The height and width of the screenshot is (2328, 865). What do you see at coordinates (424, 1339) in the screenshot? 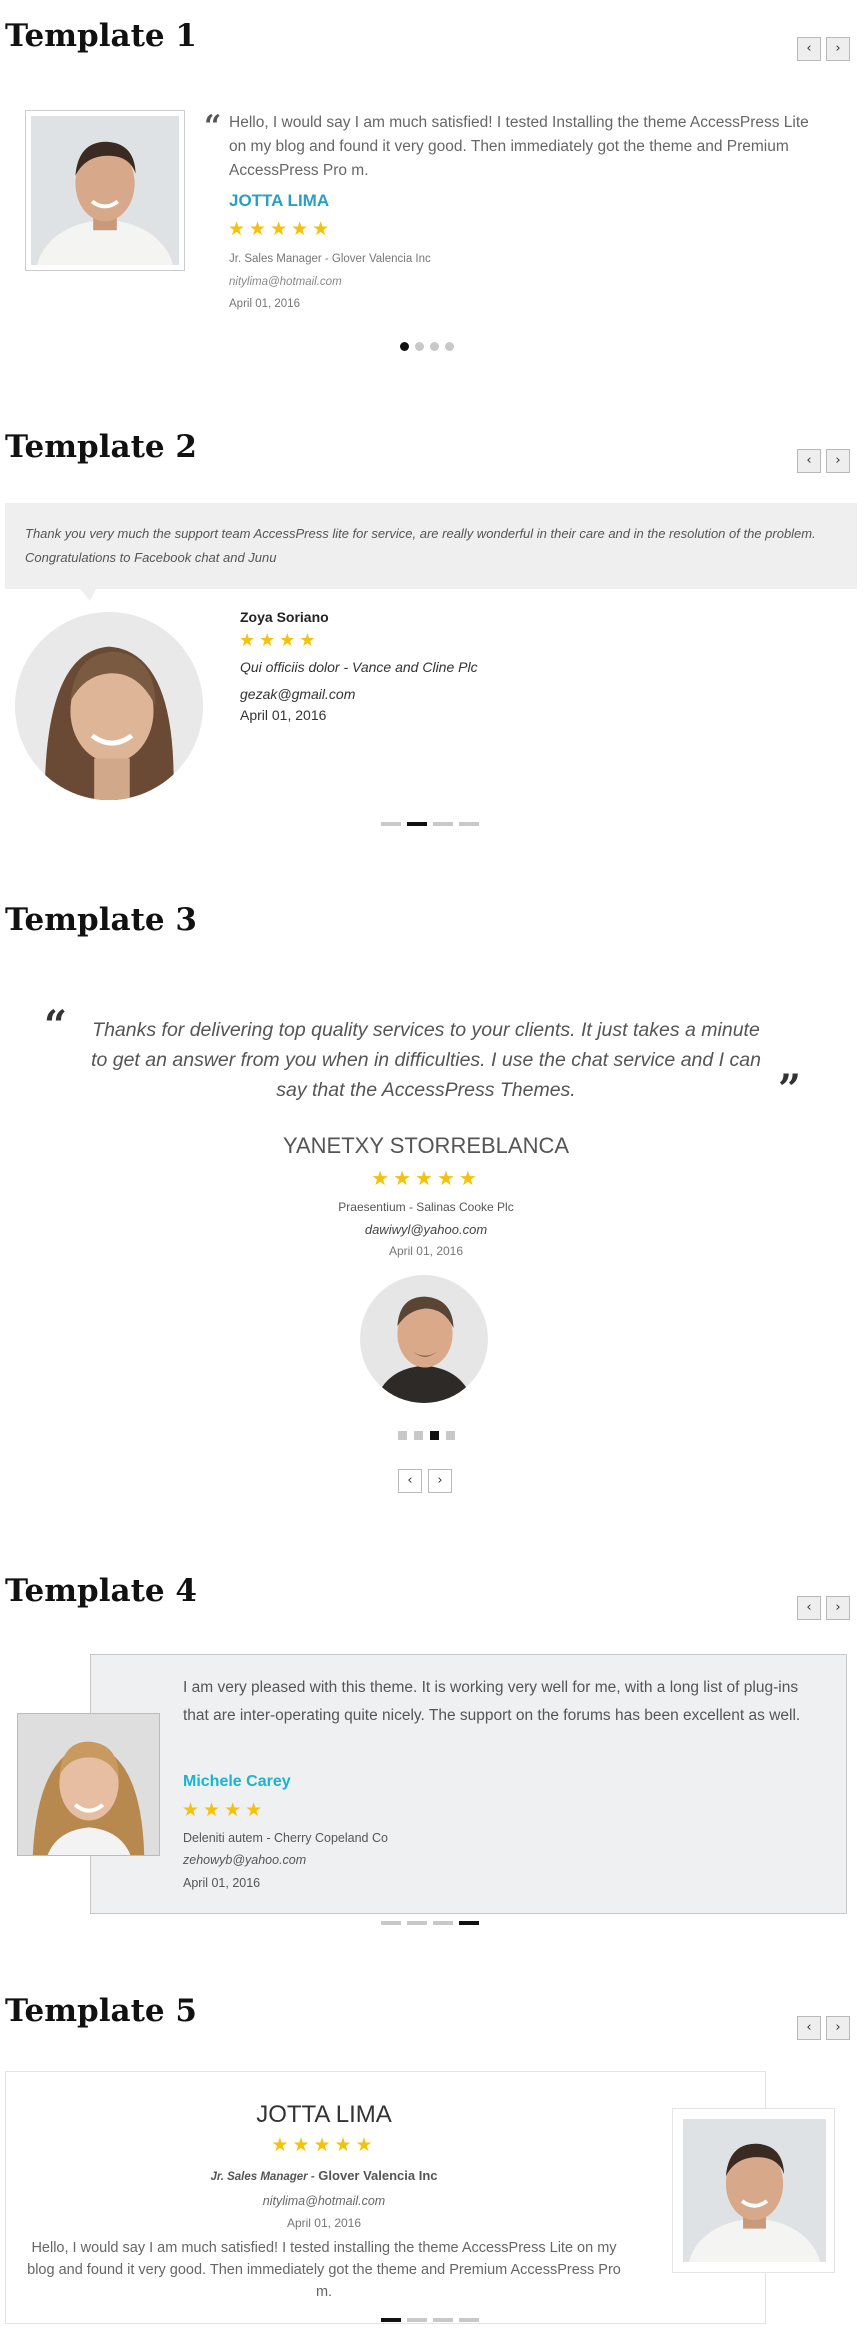
I see `t3-avatar` at bounding box center [424, 1339].